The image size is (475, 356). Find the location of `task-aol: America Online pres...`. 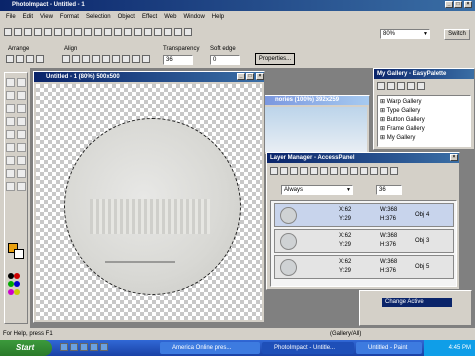

task-aol: America Online pres... is located at coordinates (210, 348).